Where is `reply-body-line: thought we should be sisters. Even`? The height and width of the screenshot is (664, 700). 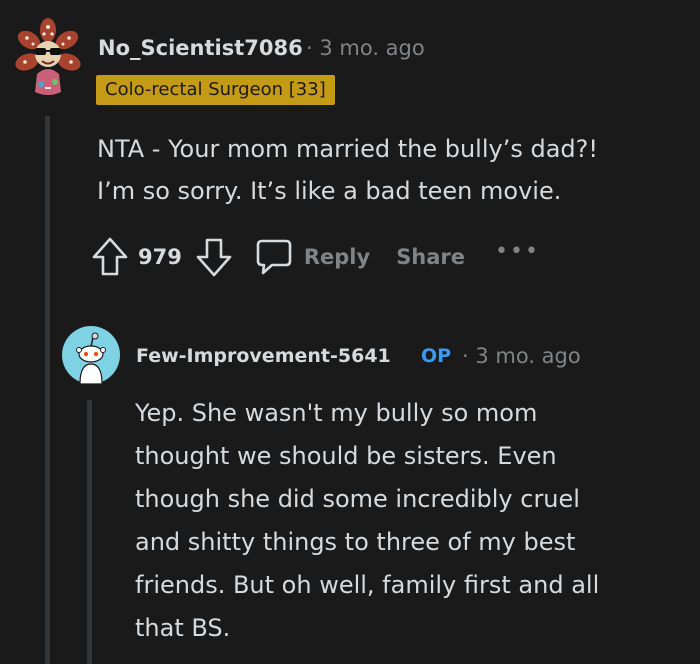 reply-body-line: thought we should be sisters. Even is located at coordinates (346, 456).